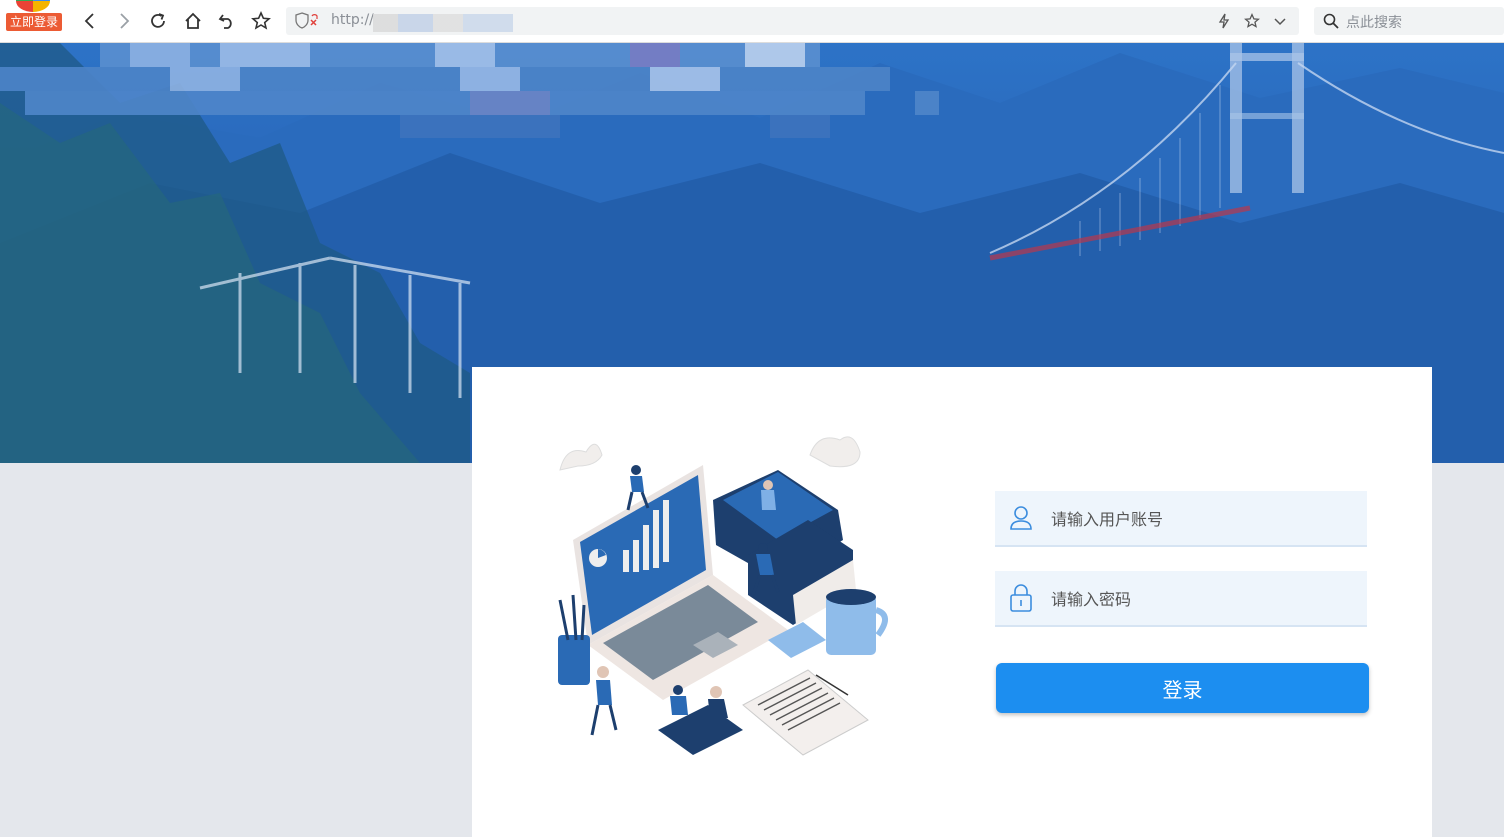 This screenshot has height=837, width=1504. I want to click on browser-logo-icon, so click(33, 6).